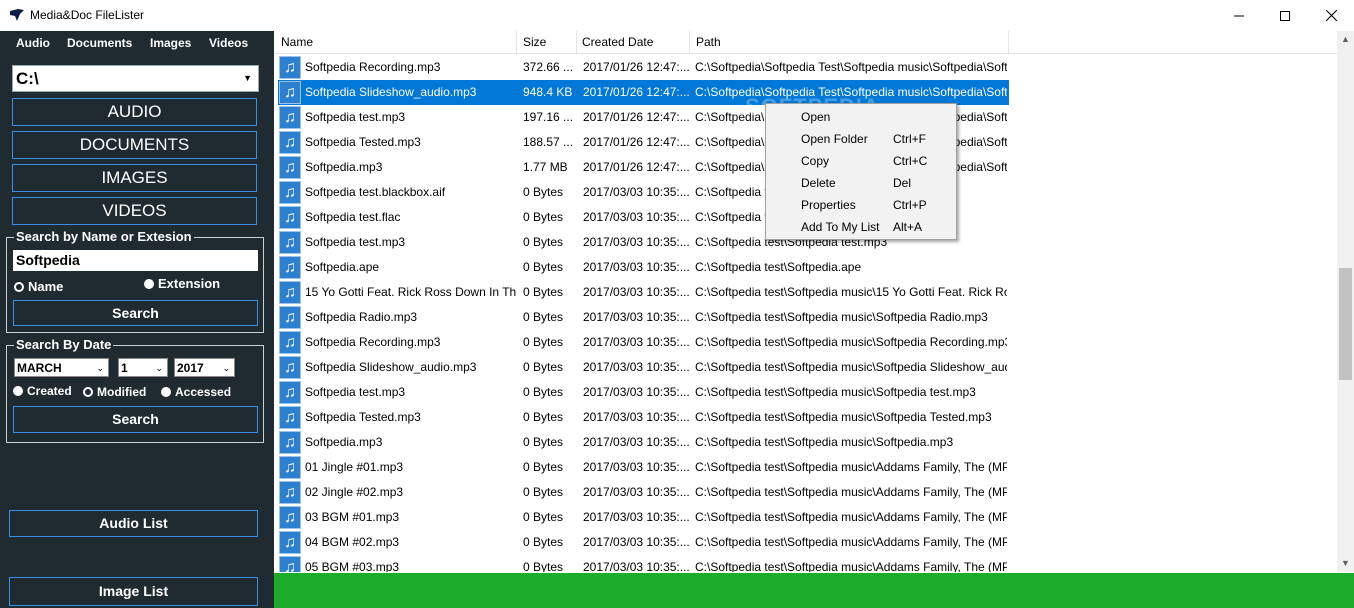 The image size is (1354, 608). What do you see at coordinates (33, 43) in the screenshot?
I see `menu-audio: Audio` at bounding box center [33, 43].